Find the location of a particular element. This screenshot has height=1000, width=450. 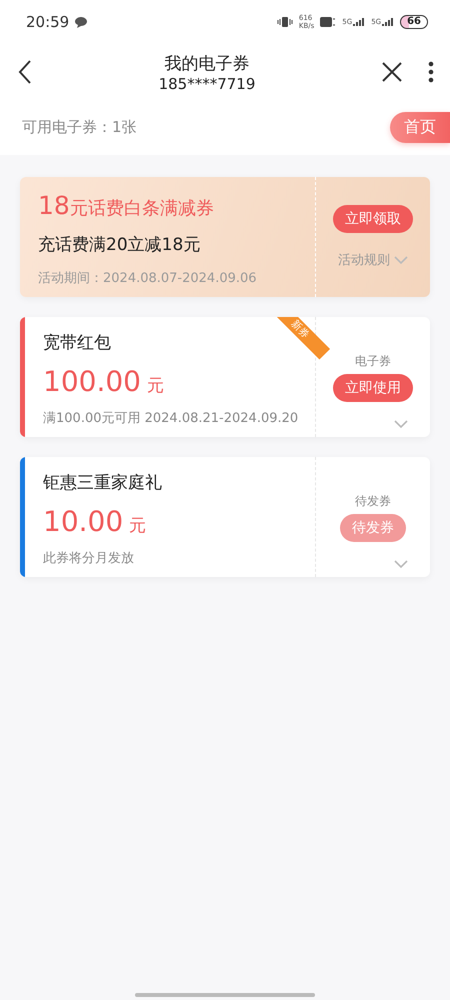

promo-description: 充话费满20立减18元 is located at coordinates (120, 245).